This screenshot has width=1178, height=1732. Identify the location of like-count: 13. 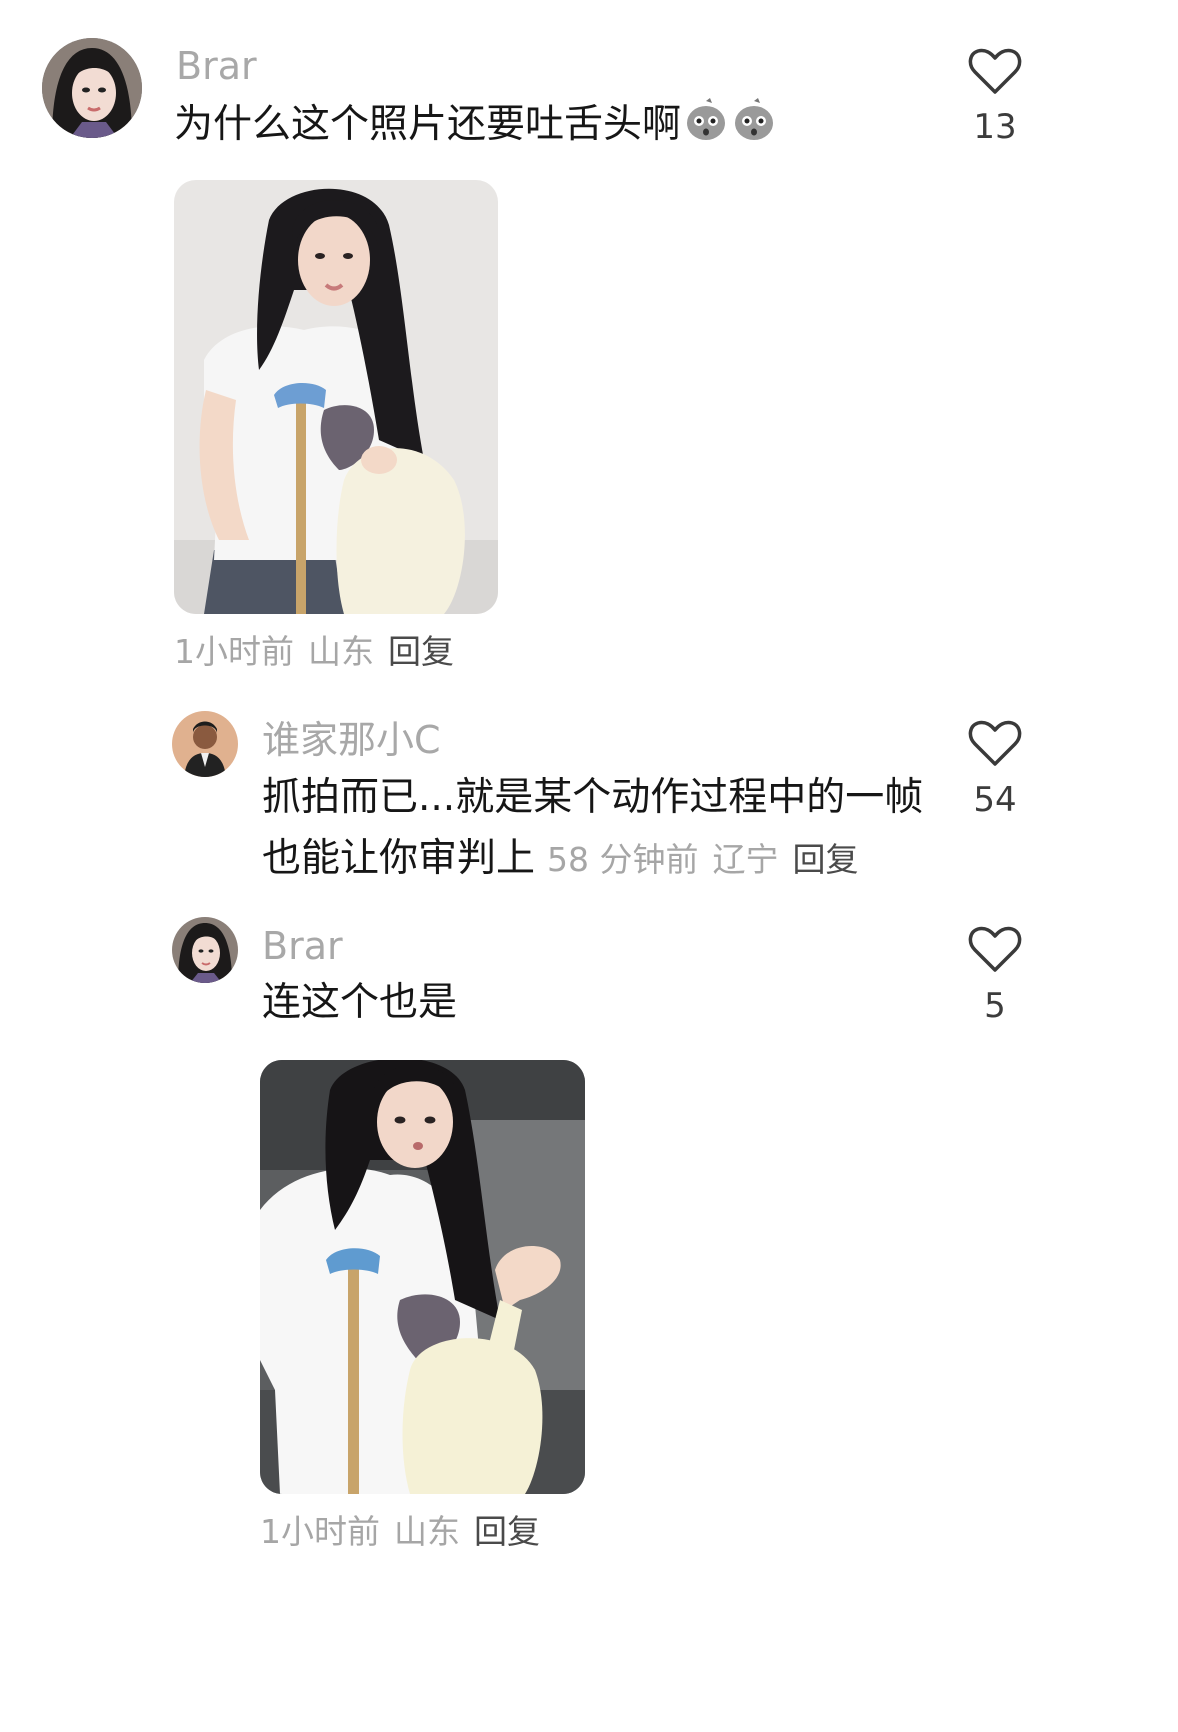
(995, 127).